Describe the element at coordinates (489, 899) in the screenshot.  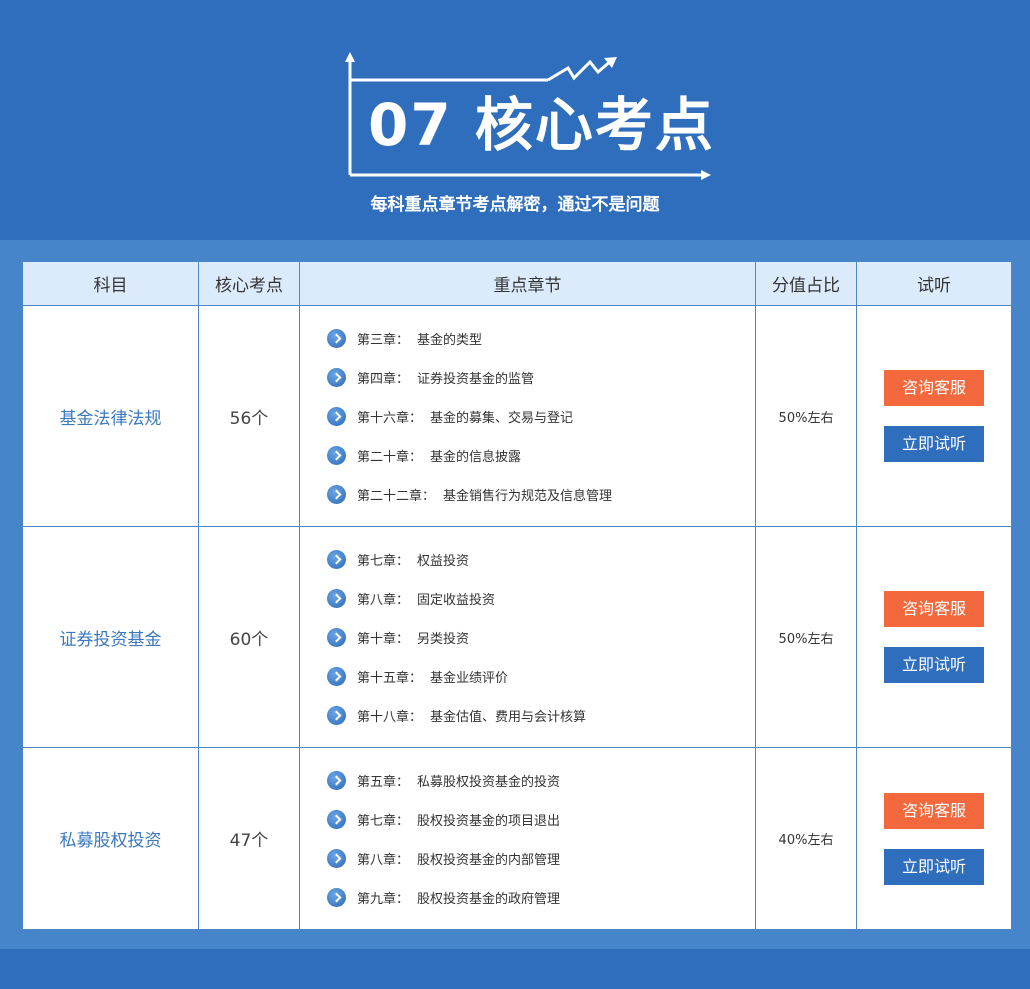
I see `chapter-title: 股权投资基金的政府管理` at that location.